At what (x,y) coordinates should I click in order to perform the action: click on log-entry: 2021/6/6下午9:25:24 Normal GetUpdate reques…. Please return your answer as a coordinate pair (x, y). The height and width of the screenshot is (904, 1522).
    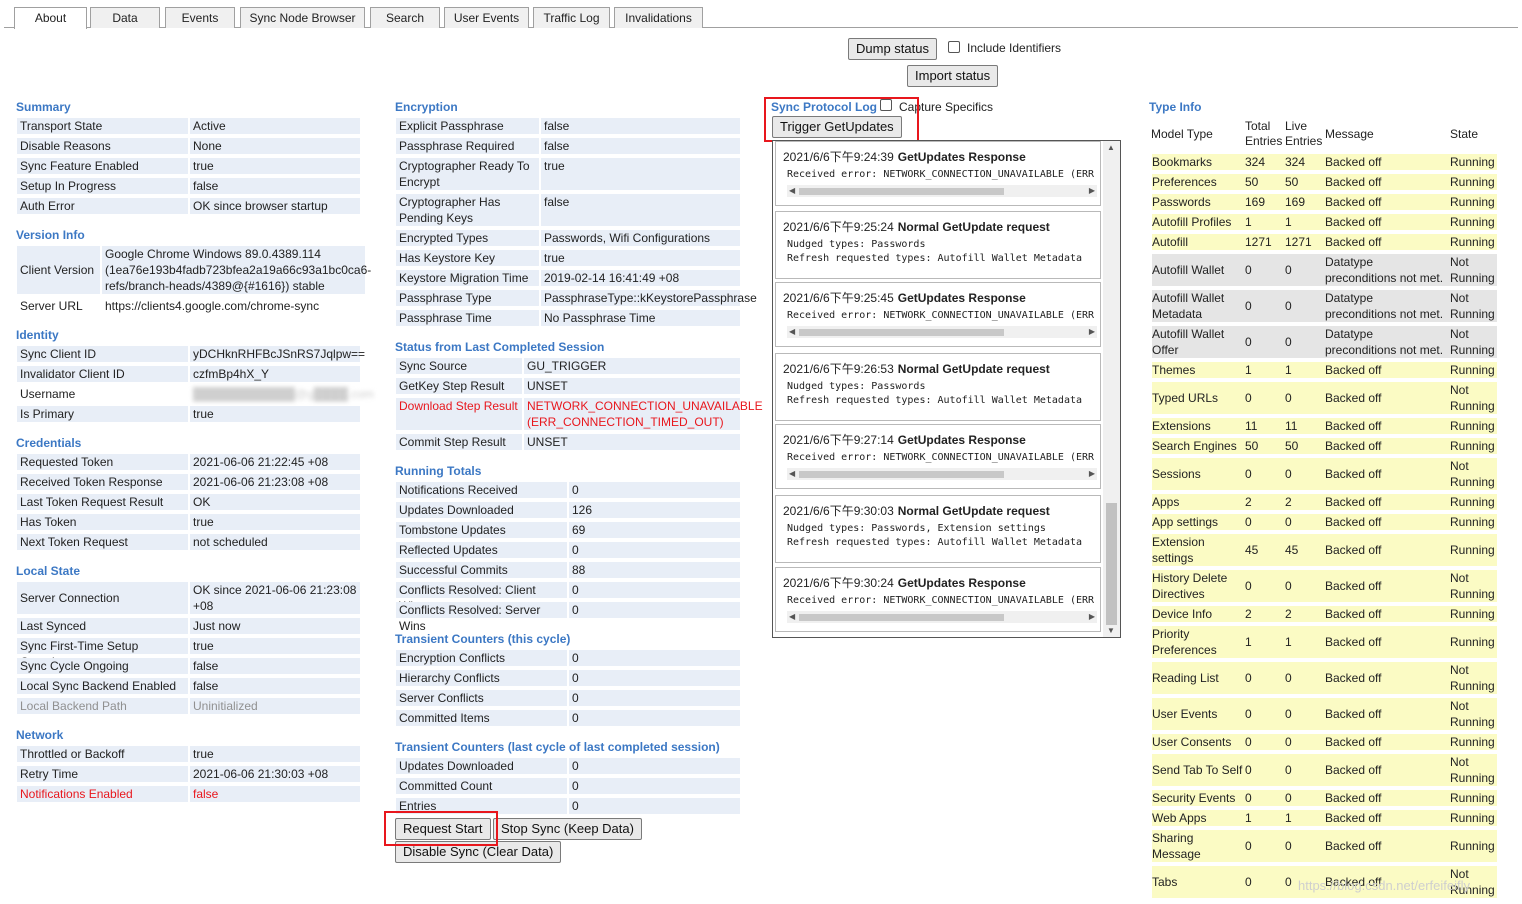
    Looking at the image, I should click on (938, 245).